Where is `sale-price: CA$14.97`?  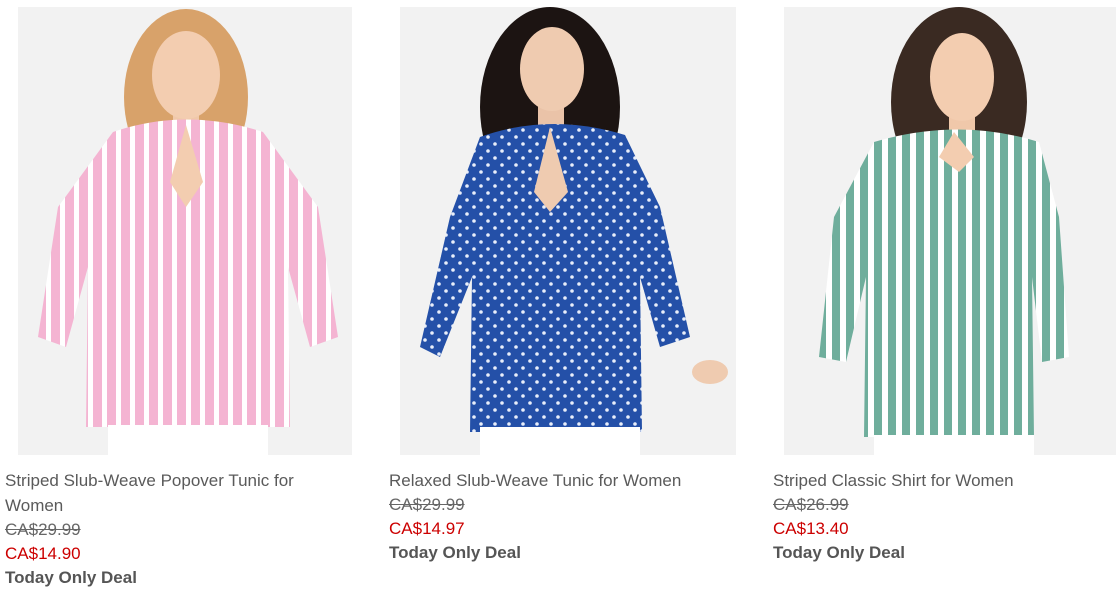 sale-price: CA$14.97 is located at coordinates (427, 528).